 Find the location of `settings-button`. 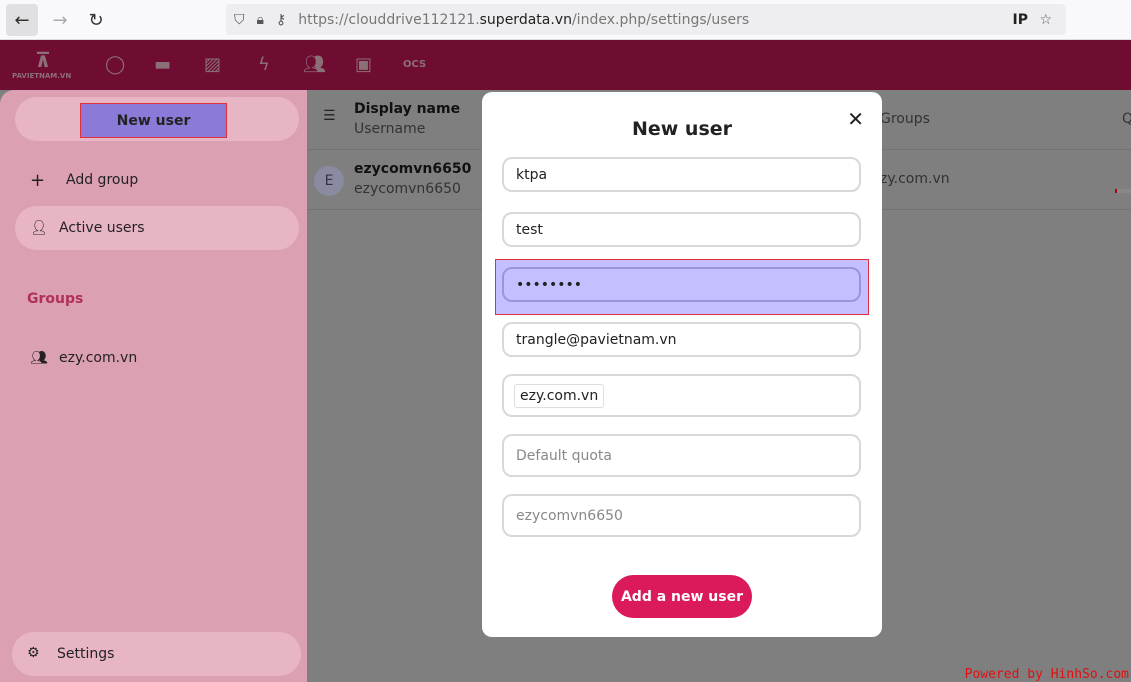

settings-button is located at coordinates (156, 654).